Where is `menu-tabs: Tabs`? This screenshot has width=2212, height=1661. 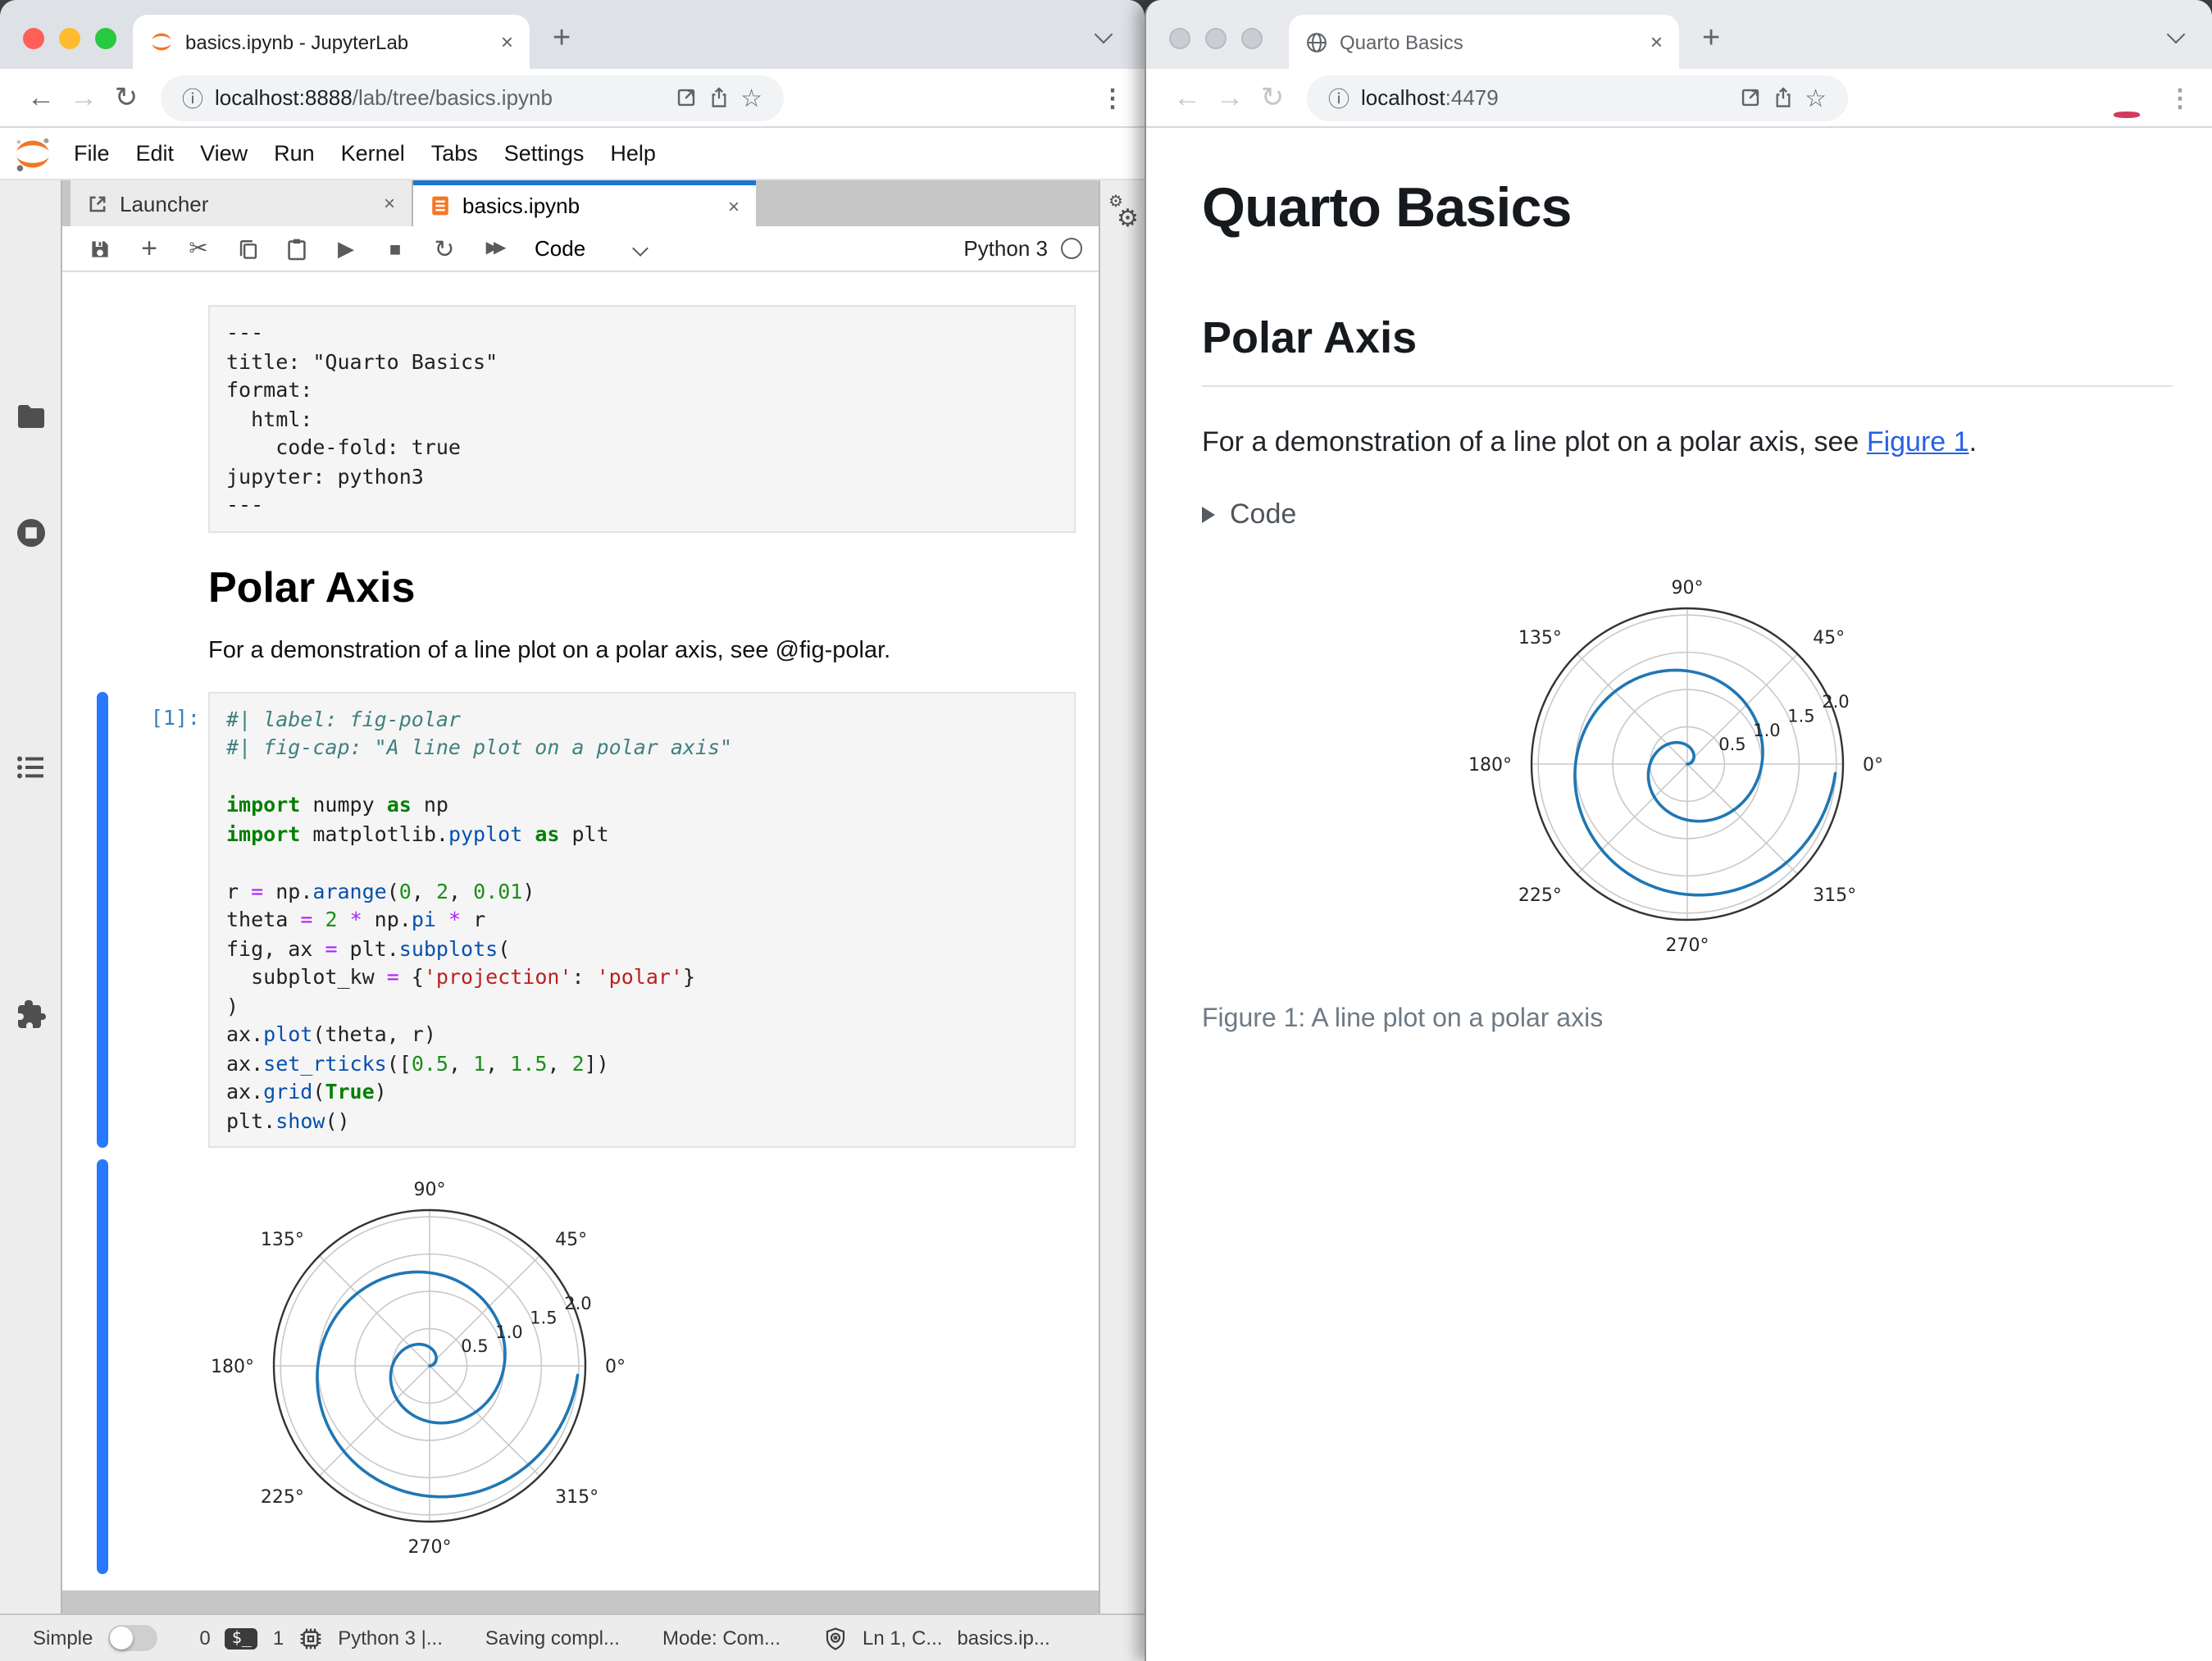
menu-tabs: Tabs is located at coordinates (455, 153).